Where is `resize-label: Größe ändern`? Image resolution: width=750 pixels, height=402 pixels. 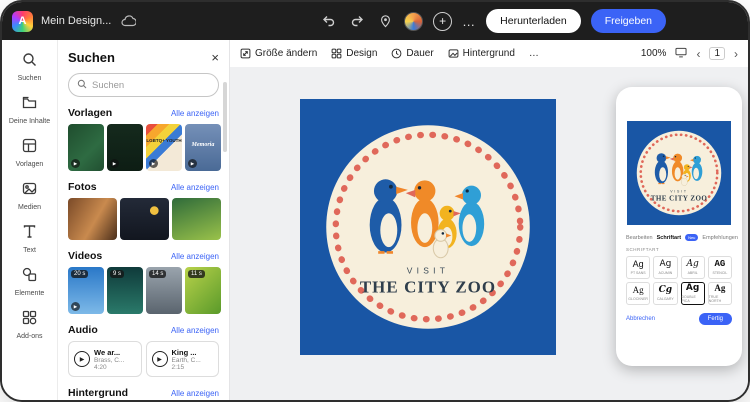 resize-label: Größe ändern is located at coordinates (286, 53).